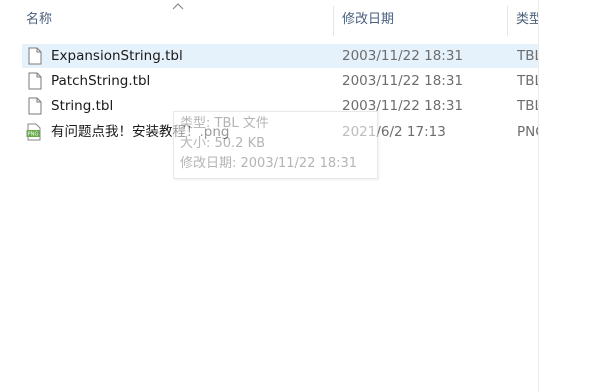 The image size is (600, 392). What do you see at coordinates (101, 81) in the screenshot?
I see `file-name: PatchString.tbl` at bounding box center [101, 81].